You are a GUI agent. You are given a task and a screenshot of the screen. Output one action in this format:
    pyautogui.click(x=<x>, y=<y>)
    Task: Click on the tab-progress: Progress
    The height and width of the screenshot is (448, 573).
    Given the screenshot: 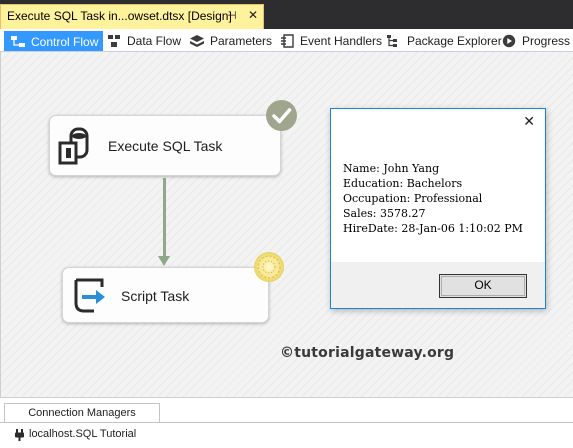 What is the action you would take?
    pyautogui.click(x=534, y=41)
    